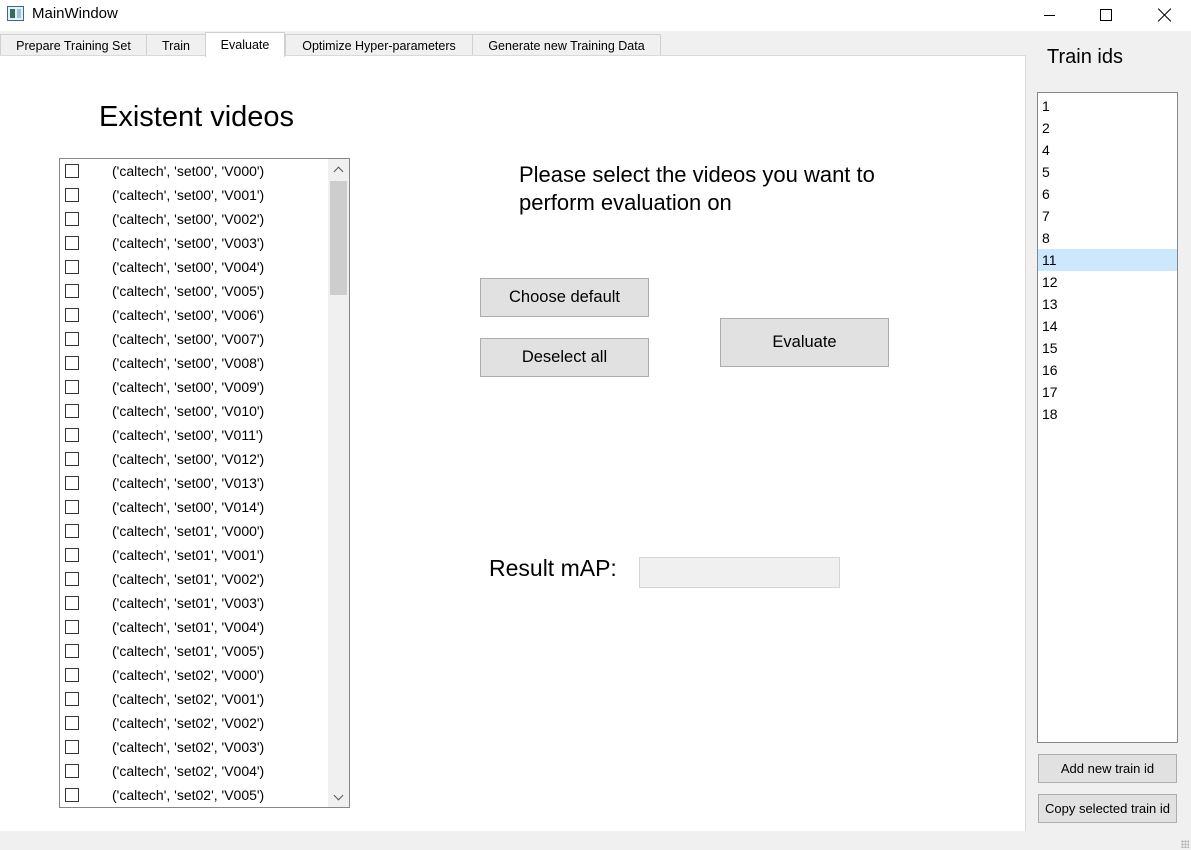  Describe the element at coordinates (1107, 392) in the screenshot. I see `train-id-item: 17` at that location.